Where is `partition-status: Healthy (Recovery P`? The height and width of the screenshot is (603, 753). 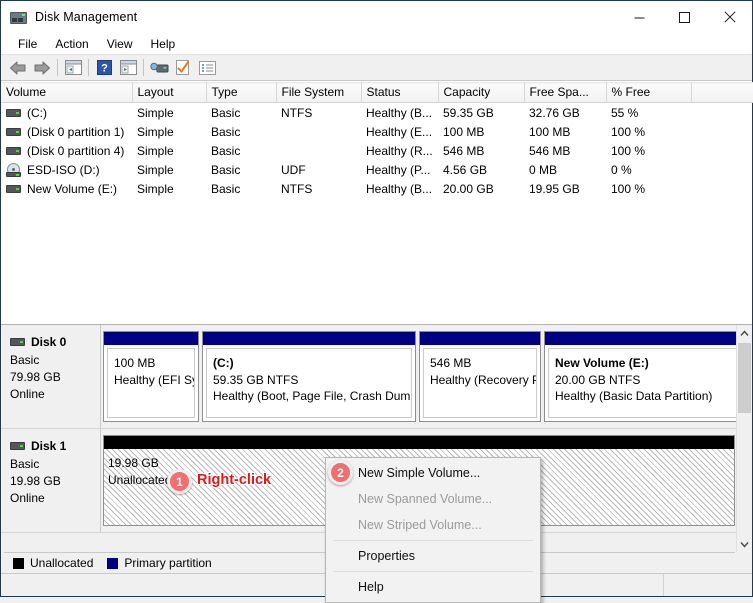 partition-status: Healthy (Recovery P is located at coordinates (483, 379).